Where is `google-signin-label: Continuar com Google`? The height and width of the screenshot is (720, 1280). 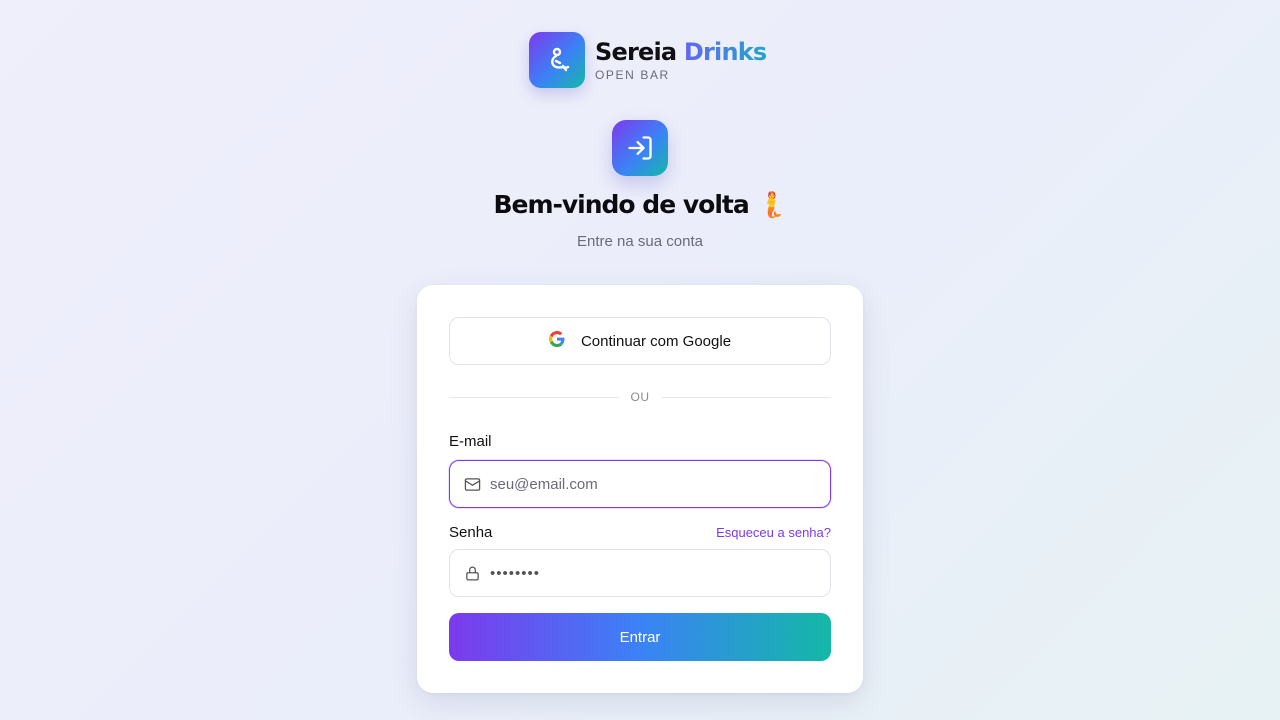 google-signin-label: Continuar com Google is located at coordinates (656, 341).